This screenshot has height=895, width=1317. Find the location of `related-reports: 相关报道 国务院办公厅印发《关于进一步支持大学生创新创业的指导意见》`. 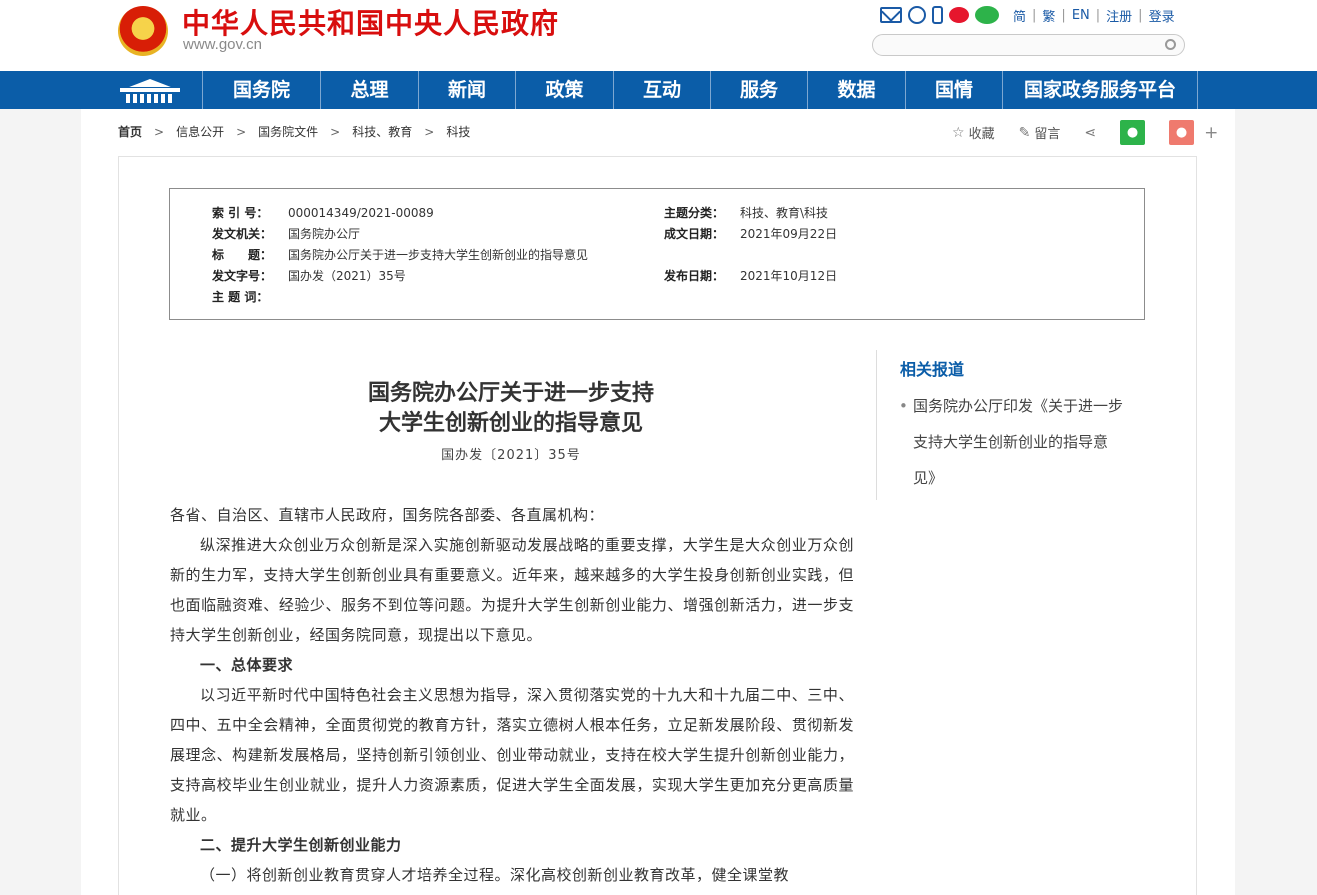

related-reports: 相关报道 国务院办公厅印发《关于进一步支持大学生创新创业的指导意见》 is located at coordinates (1011, 425).